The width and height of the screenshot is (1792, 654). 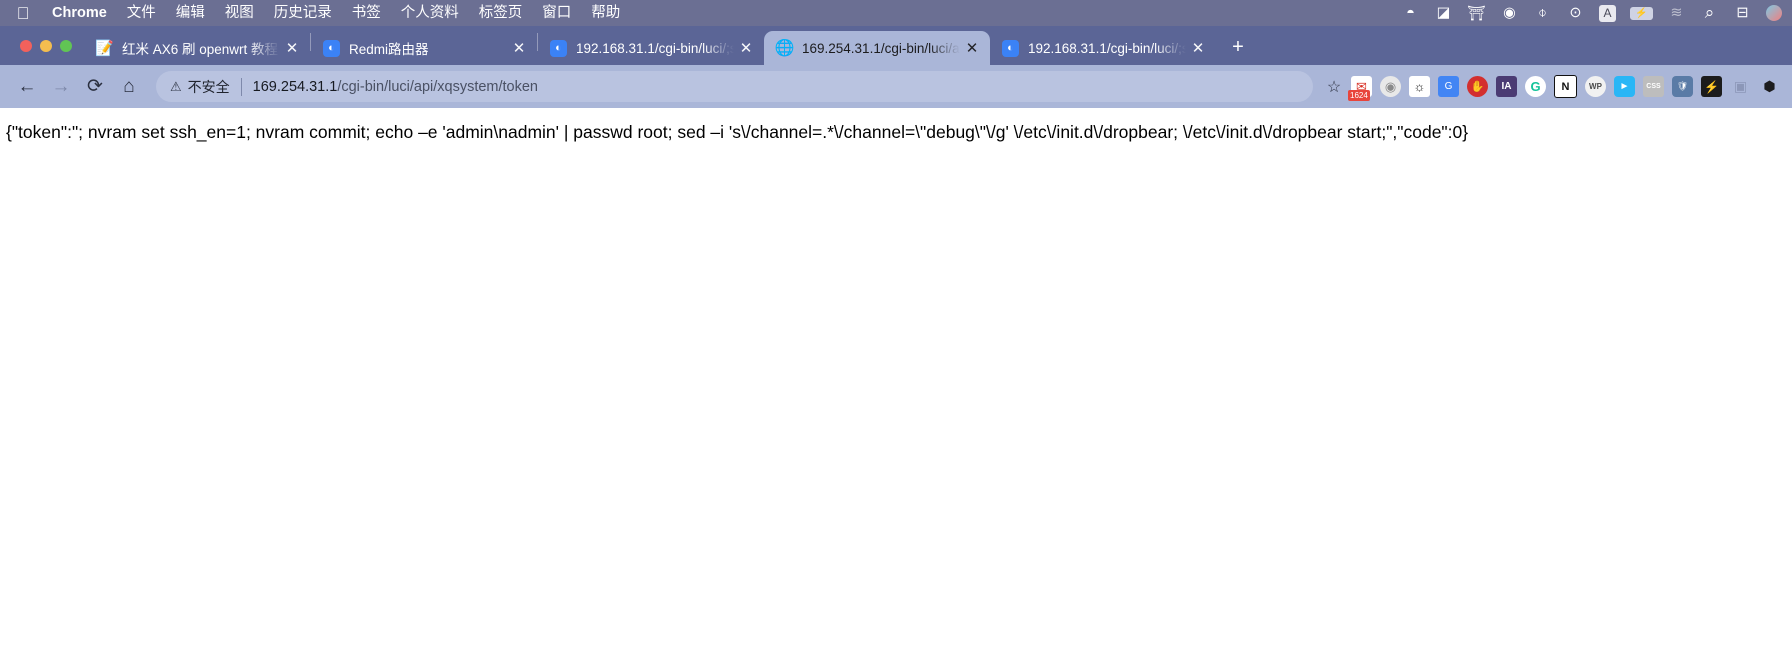 I want to click on menu-item-chrome: Chrome, so click(x=79, y=13).